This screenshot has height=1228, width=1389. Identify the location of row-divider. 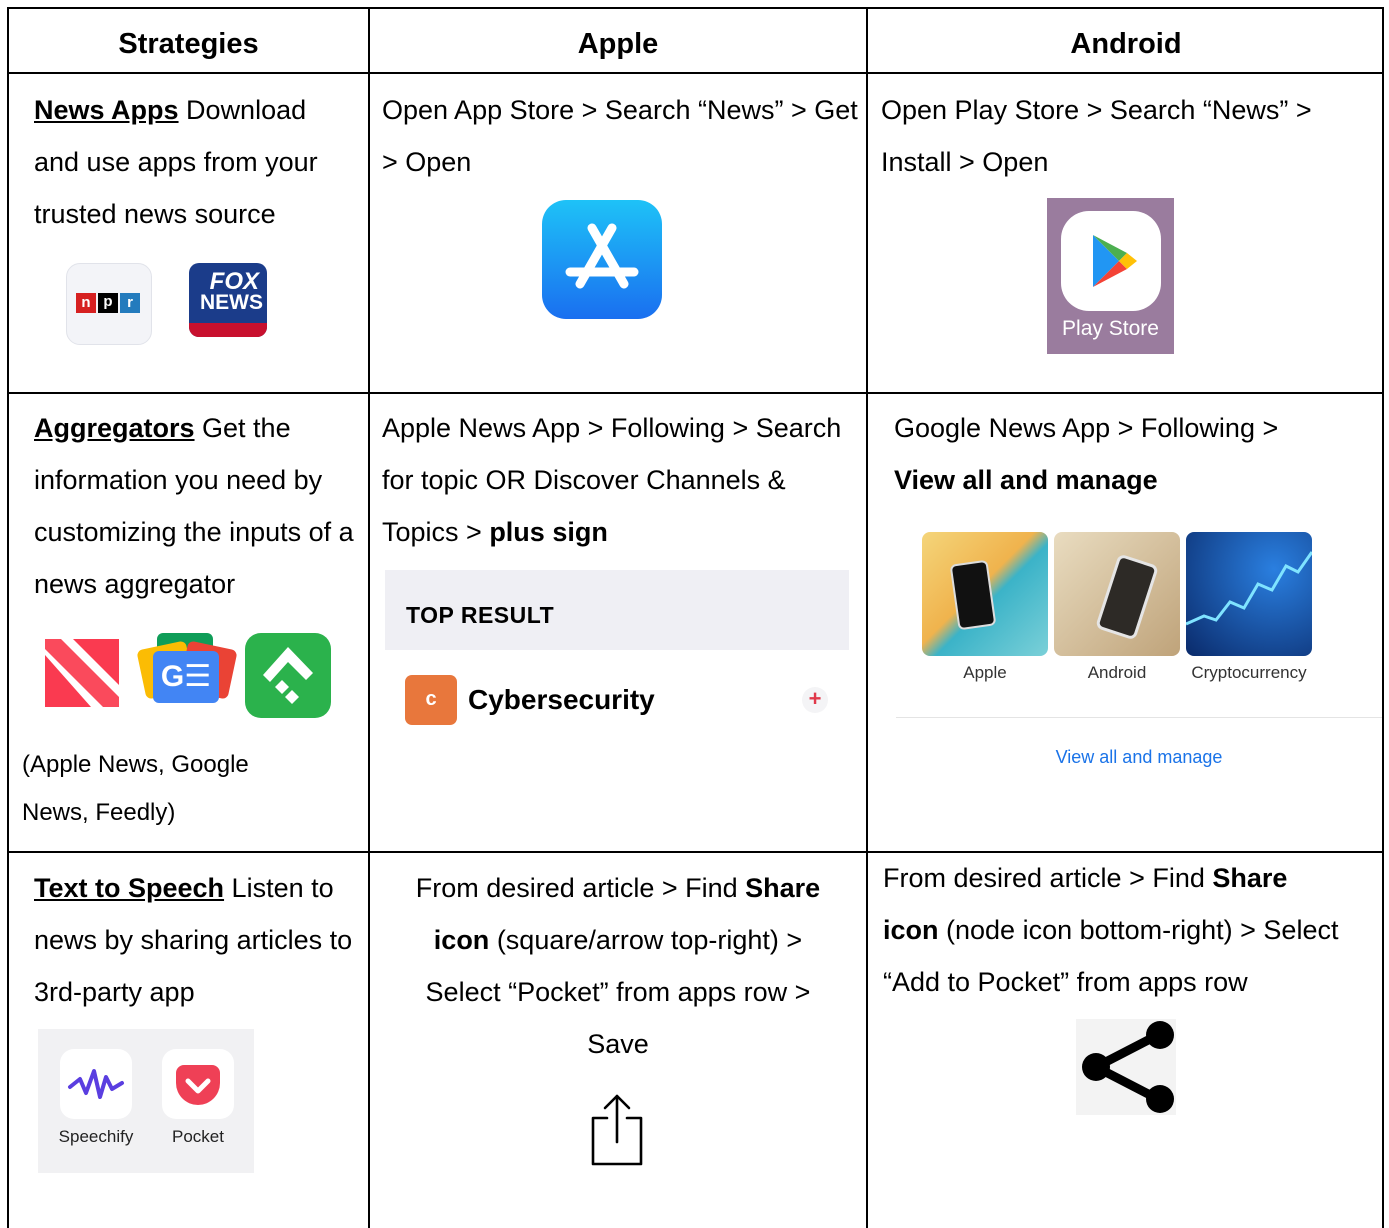
(695, 393).